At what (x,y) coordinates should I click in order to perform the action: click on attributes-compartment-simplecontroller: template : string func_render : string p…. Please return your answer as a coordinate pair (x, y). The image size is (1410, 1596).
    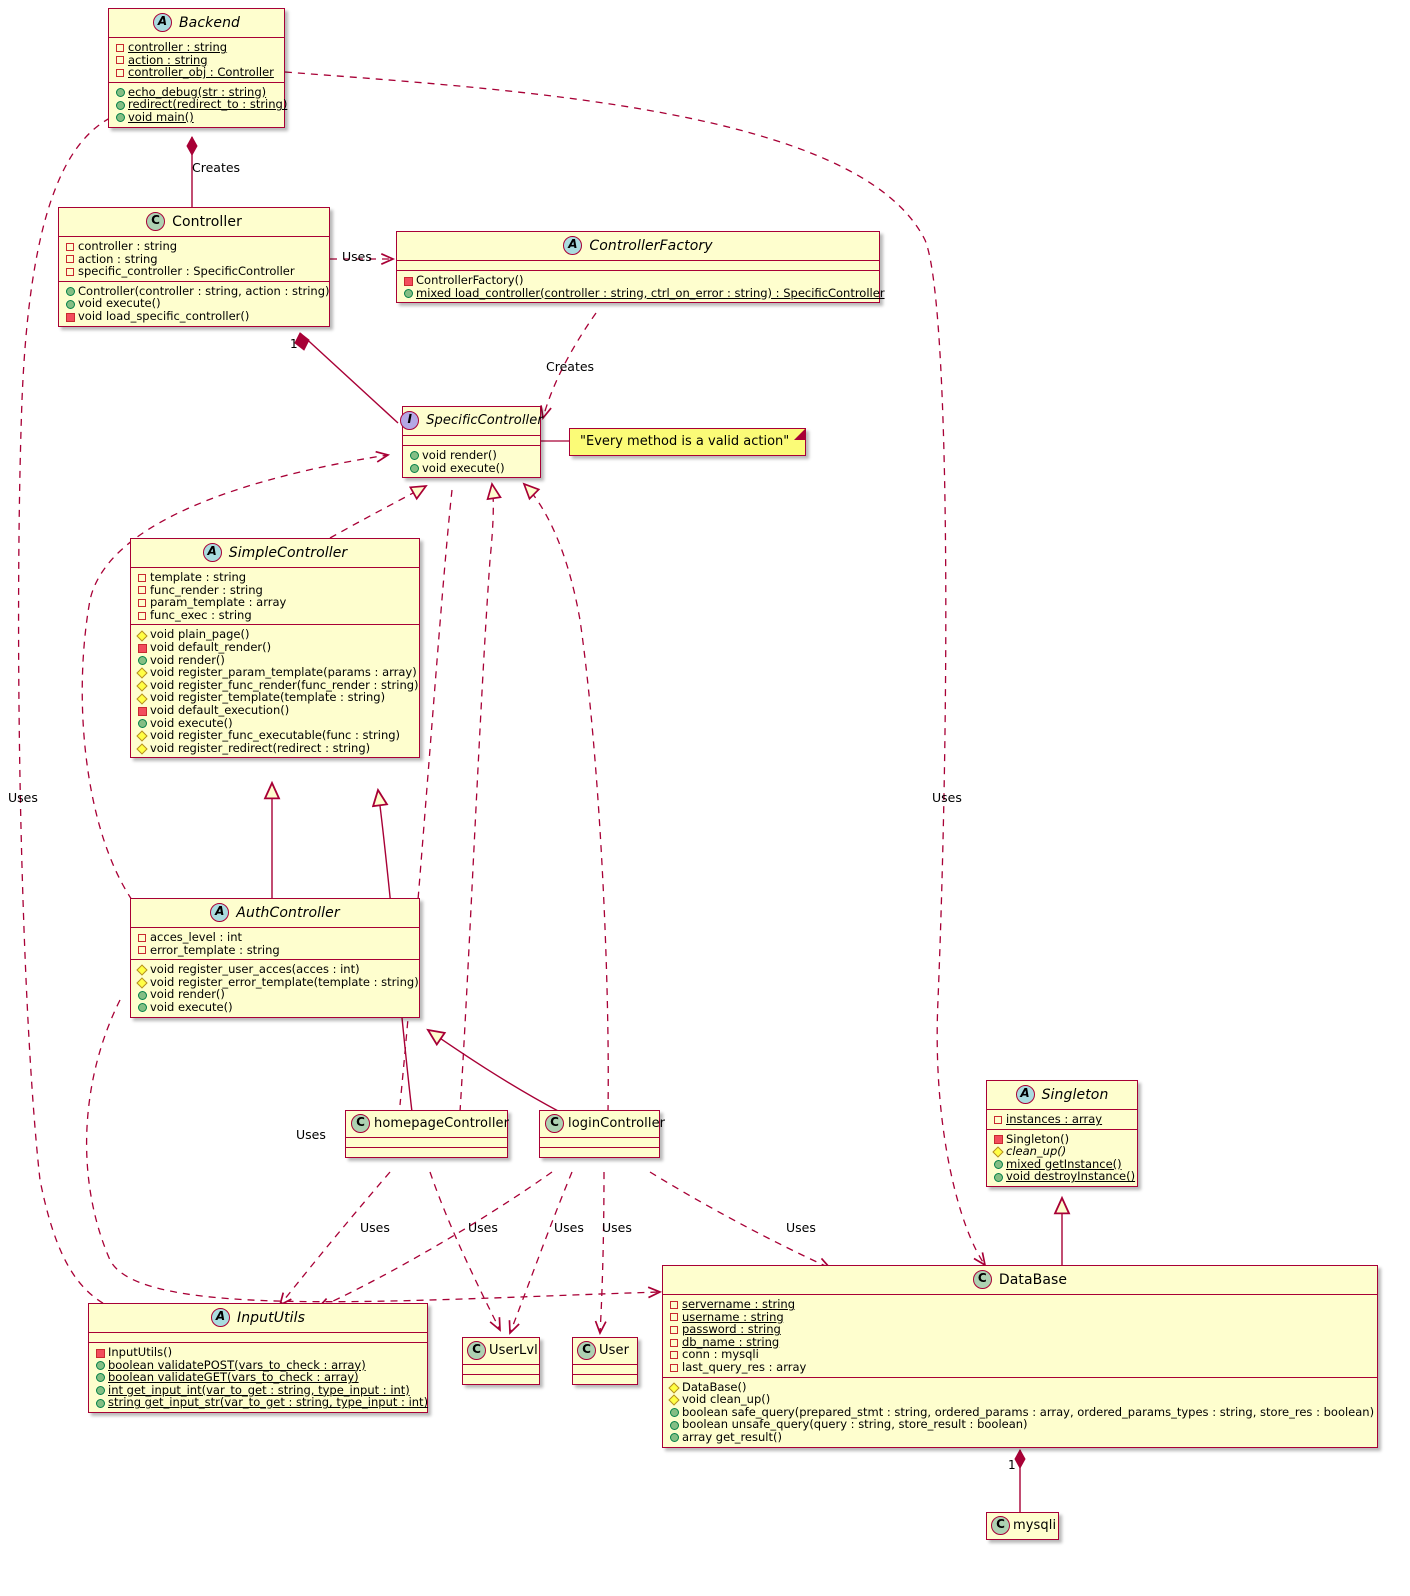
    Looking at the image, I should click on (275, 595).